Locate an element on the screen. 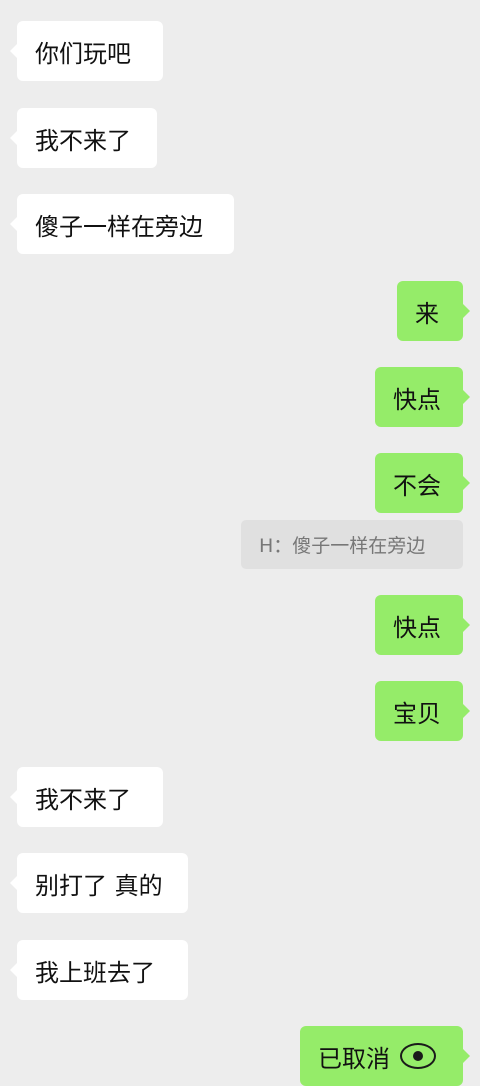 The height and width of the screenshot is (1086, 480). message-bubble-outgoing: 已取消 is located at coordinates (385, 1056).